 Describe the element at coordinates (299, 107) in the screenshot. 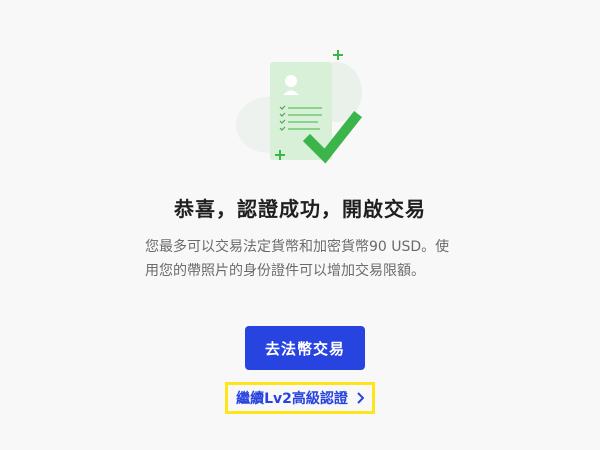

I see `document-checkmark-icon` at that location.